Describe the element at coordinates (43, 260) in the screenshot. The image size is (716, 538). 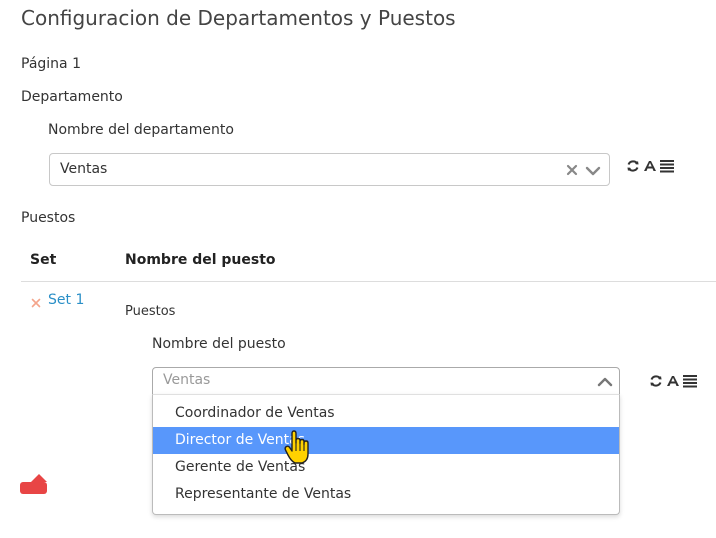
I see `column-header-set: Set` at that location.